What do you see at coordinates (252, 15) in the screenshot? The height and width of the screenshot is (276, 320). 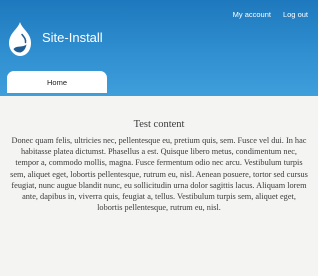 I see `my-account-link: My account` at bounding box center [252, 15].